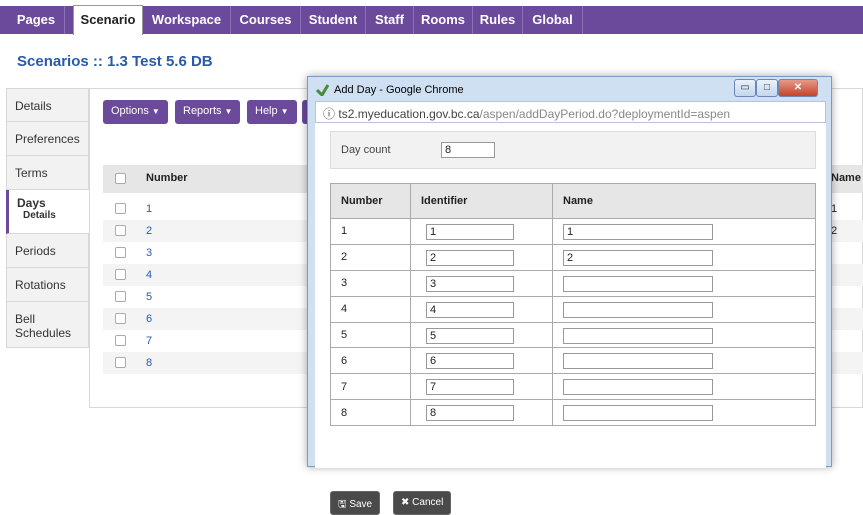 The width and height of the screenshot is (863, 515). What do you see at coordinates (149, 341) in the screenshot?
I see `row-number-link: 7` at bounding box center [149, 341].